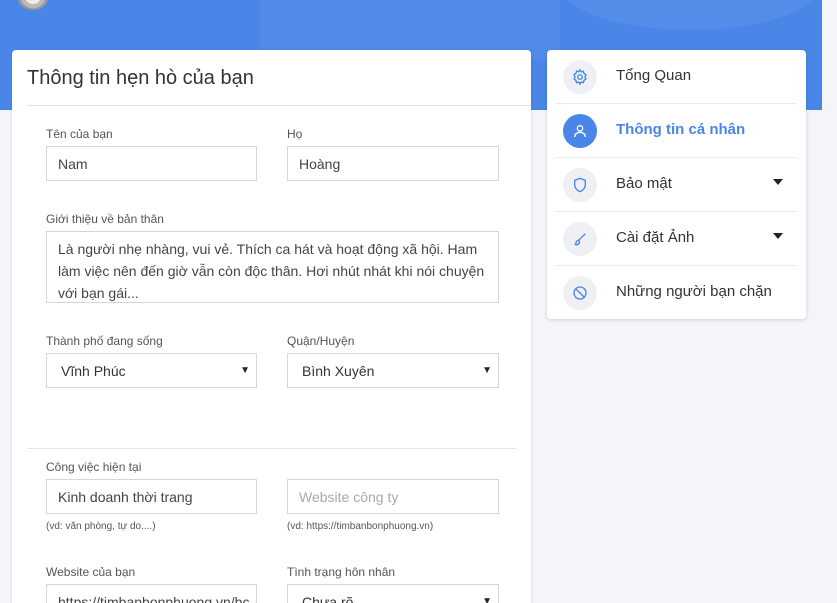  Describe the element at coordinates (151, 370) in the screenshot. I see `city-select: Vĩnh Phúc ▼` at that location.